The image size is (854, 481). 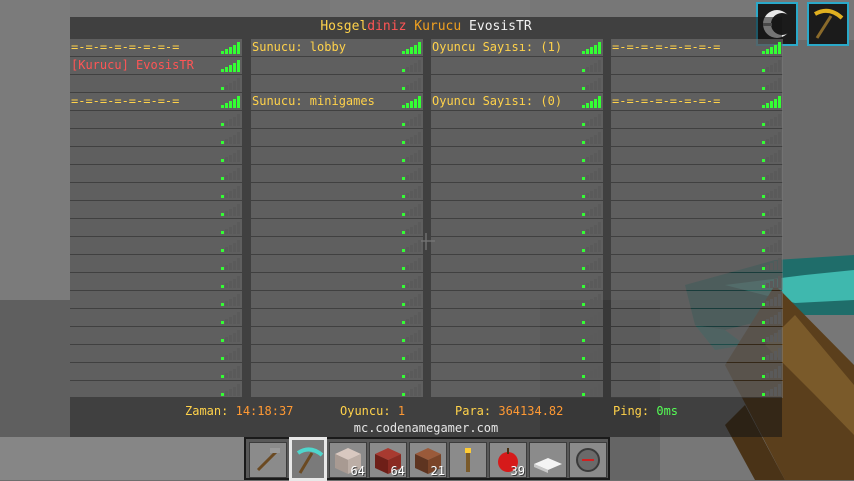 What do you see at coordinates (667, 411) in the screenshot?
I see `ping-value: 0ms` at bounding box center [667, 411].